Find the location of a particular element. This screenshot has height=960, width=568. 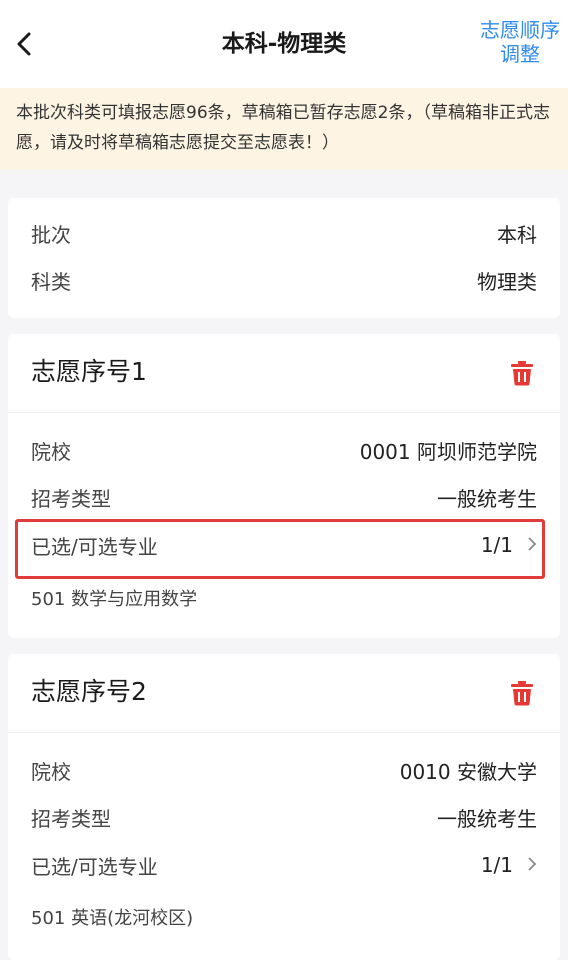

selected-major-text: 501 英语(龙河校区) is located at coordinates (112, 918).